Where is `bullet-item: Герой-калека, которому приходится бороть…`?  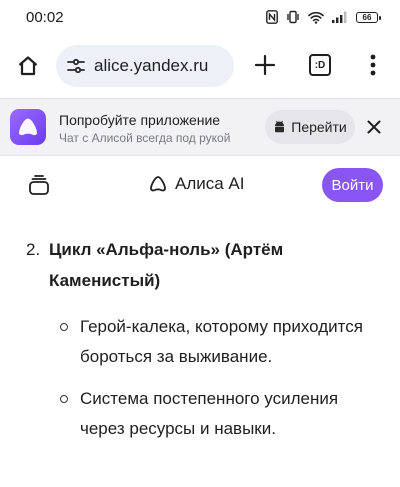
bullet-item: Герой-калека, которому приходится бороть… is located at coordinates (220, 342).